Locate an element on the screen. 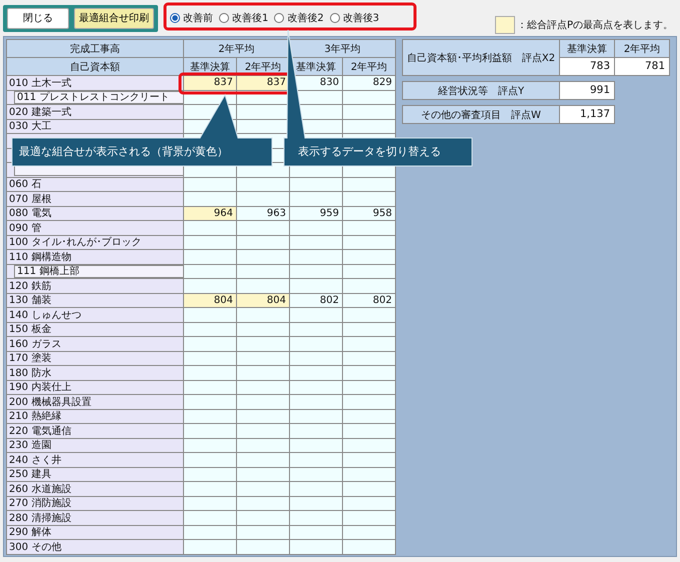 This screenshot has height=562, width=680. row-label: 060 石 is located at coordinates (95, 184).